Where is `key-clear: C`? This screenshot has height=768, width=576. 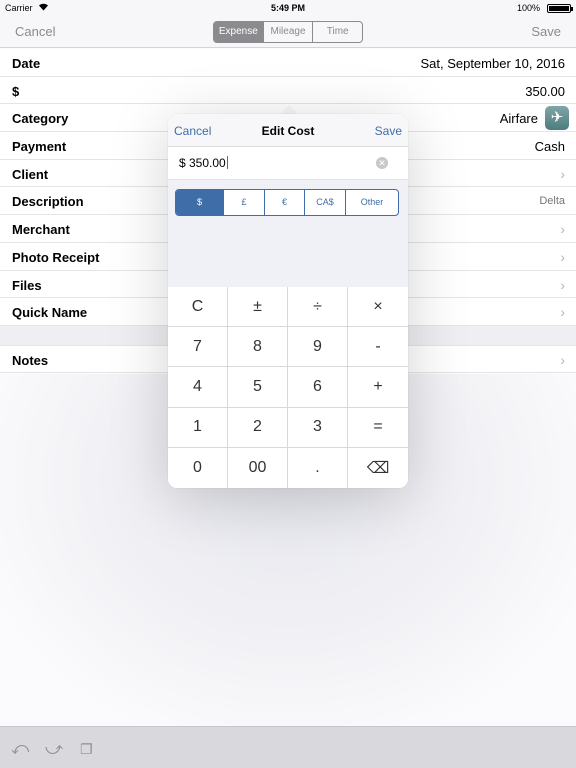 key-clear: C is located at coordinates (198, 307).